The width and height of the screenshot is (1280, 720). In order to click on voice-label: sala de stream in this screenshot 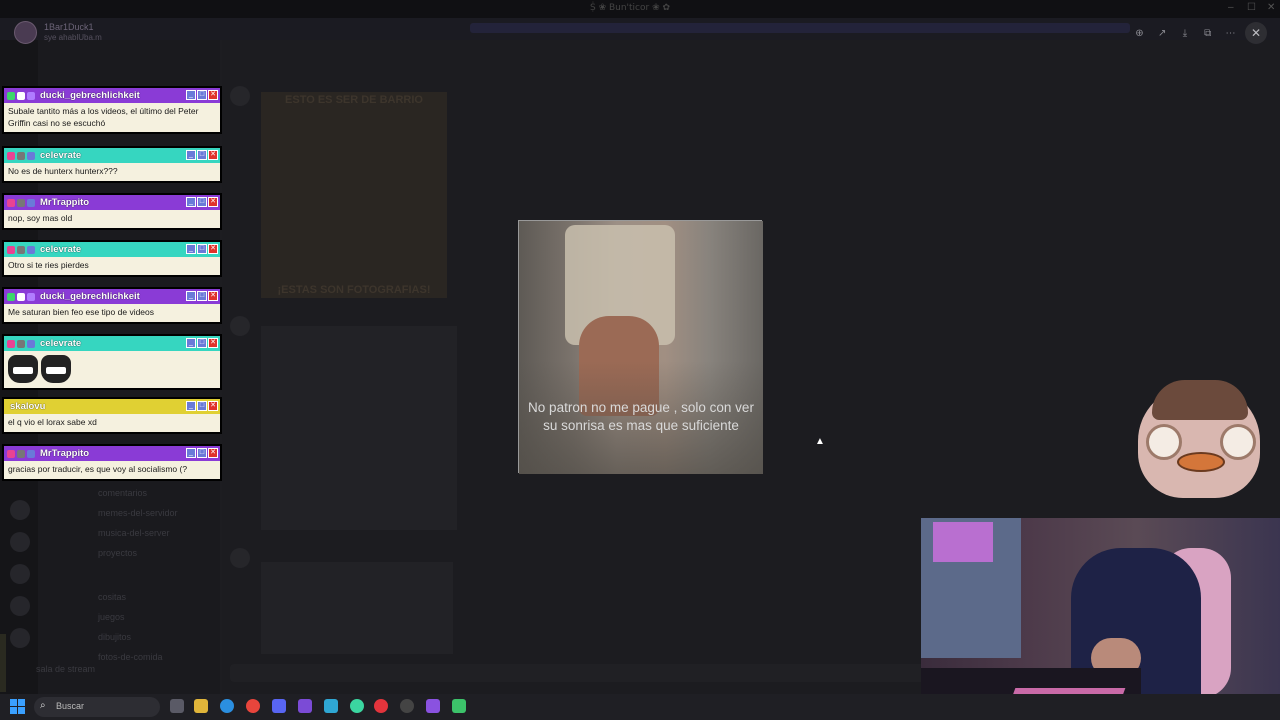, I will do `click(66, 669)`.